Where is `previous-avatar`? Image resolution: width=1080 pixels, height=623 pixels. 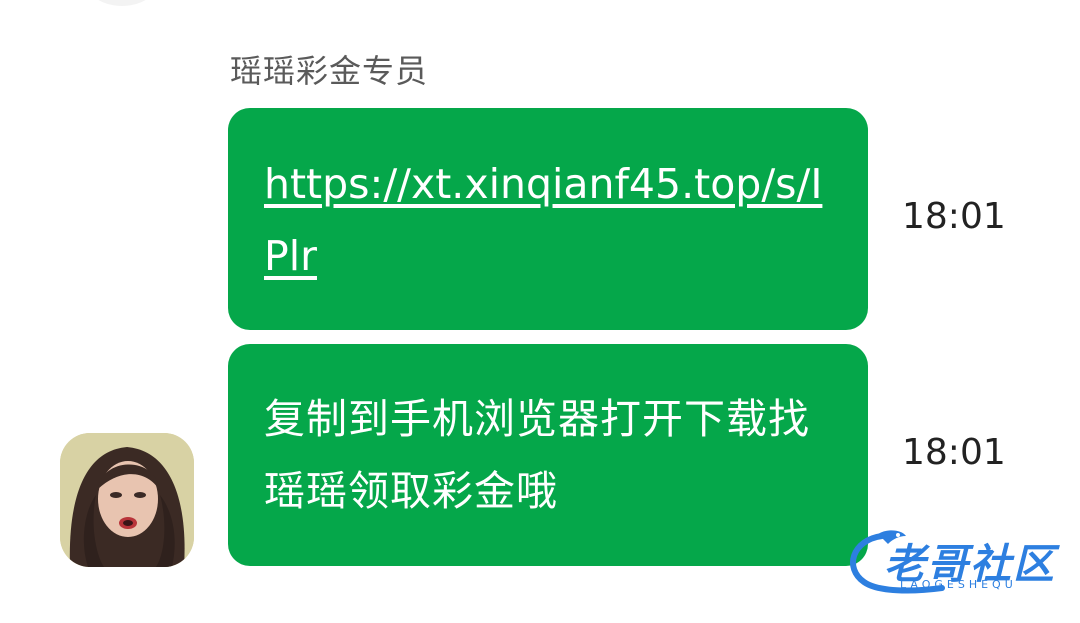
previous-avatar is located at coordinates (122, 3).